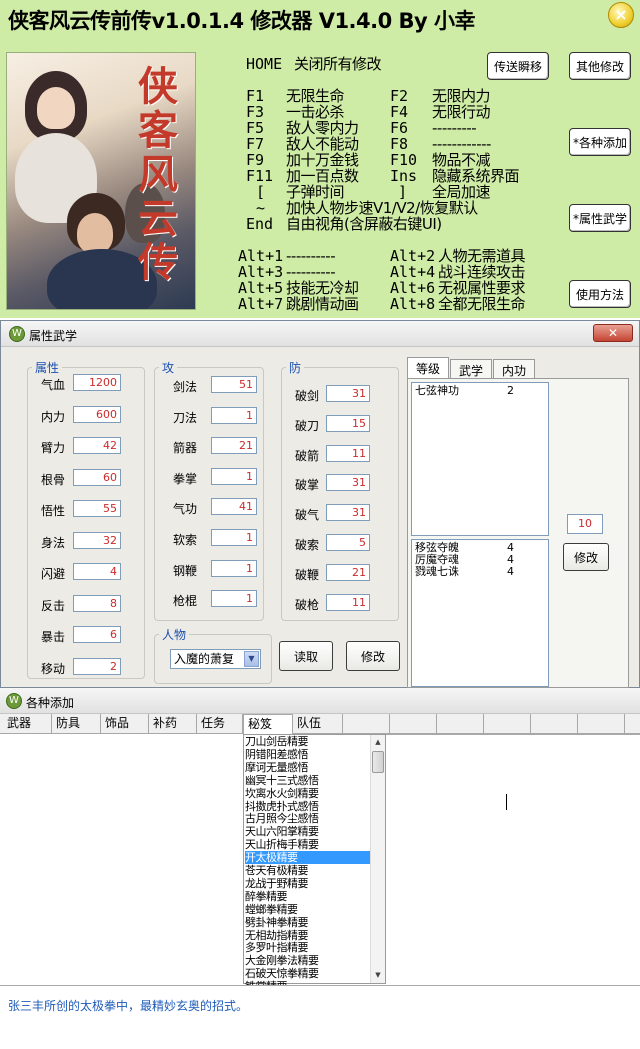 Image resolution: width=640 pixels, height=1049 pixels. Describe the element at coordinates (308, 793) in the screenshot. I see `manual-list-item: 坎离水火剑精要` at that location.